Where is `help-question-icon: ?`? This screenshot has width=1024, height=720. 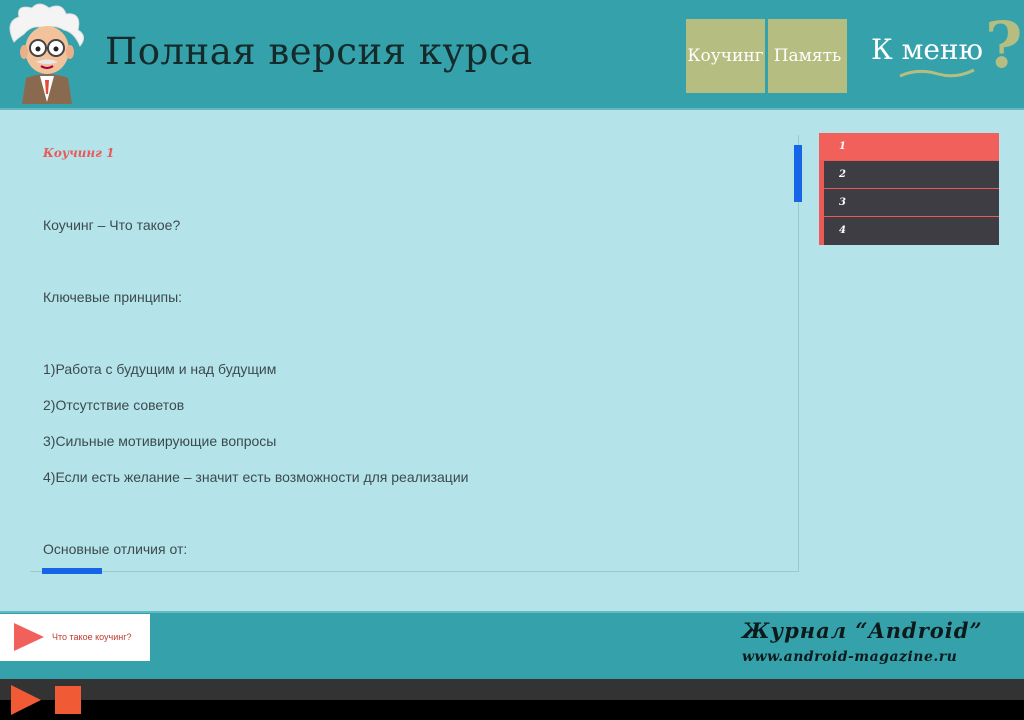
help-question-icon: ? is located at coordinates (1004, 46).